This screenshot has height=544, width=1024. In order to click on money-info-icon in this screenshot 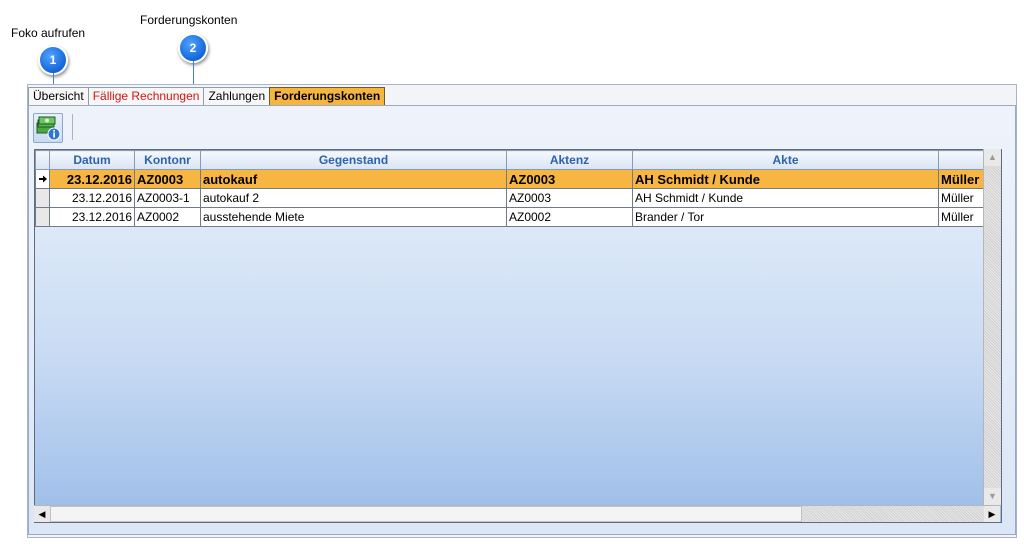, I will do `click(48, 128)`.